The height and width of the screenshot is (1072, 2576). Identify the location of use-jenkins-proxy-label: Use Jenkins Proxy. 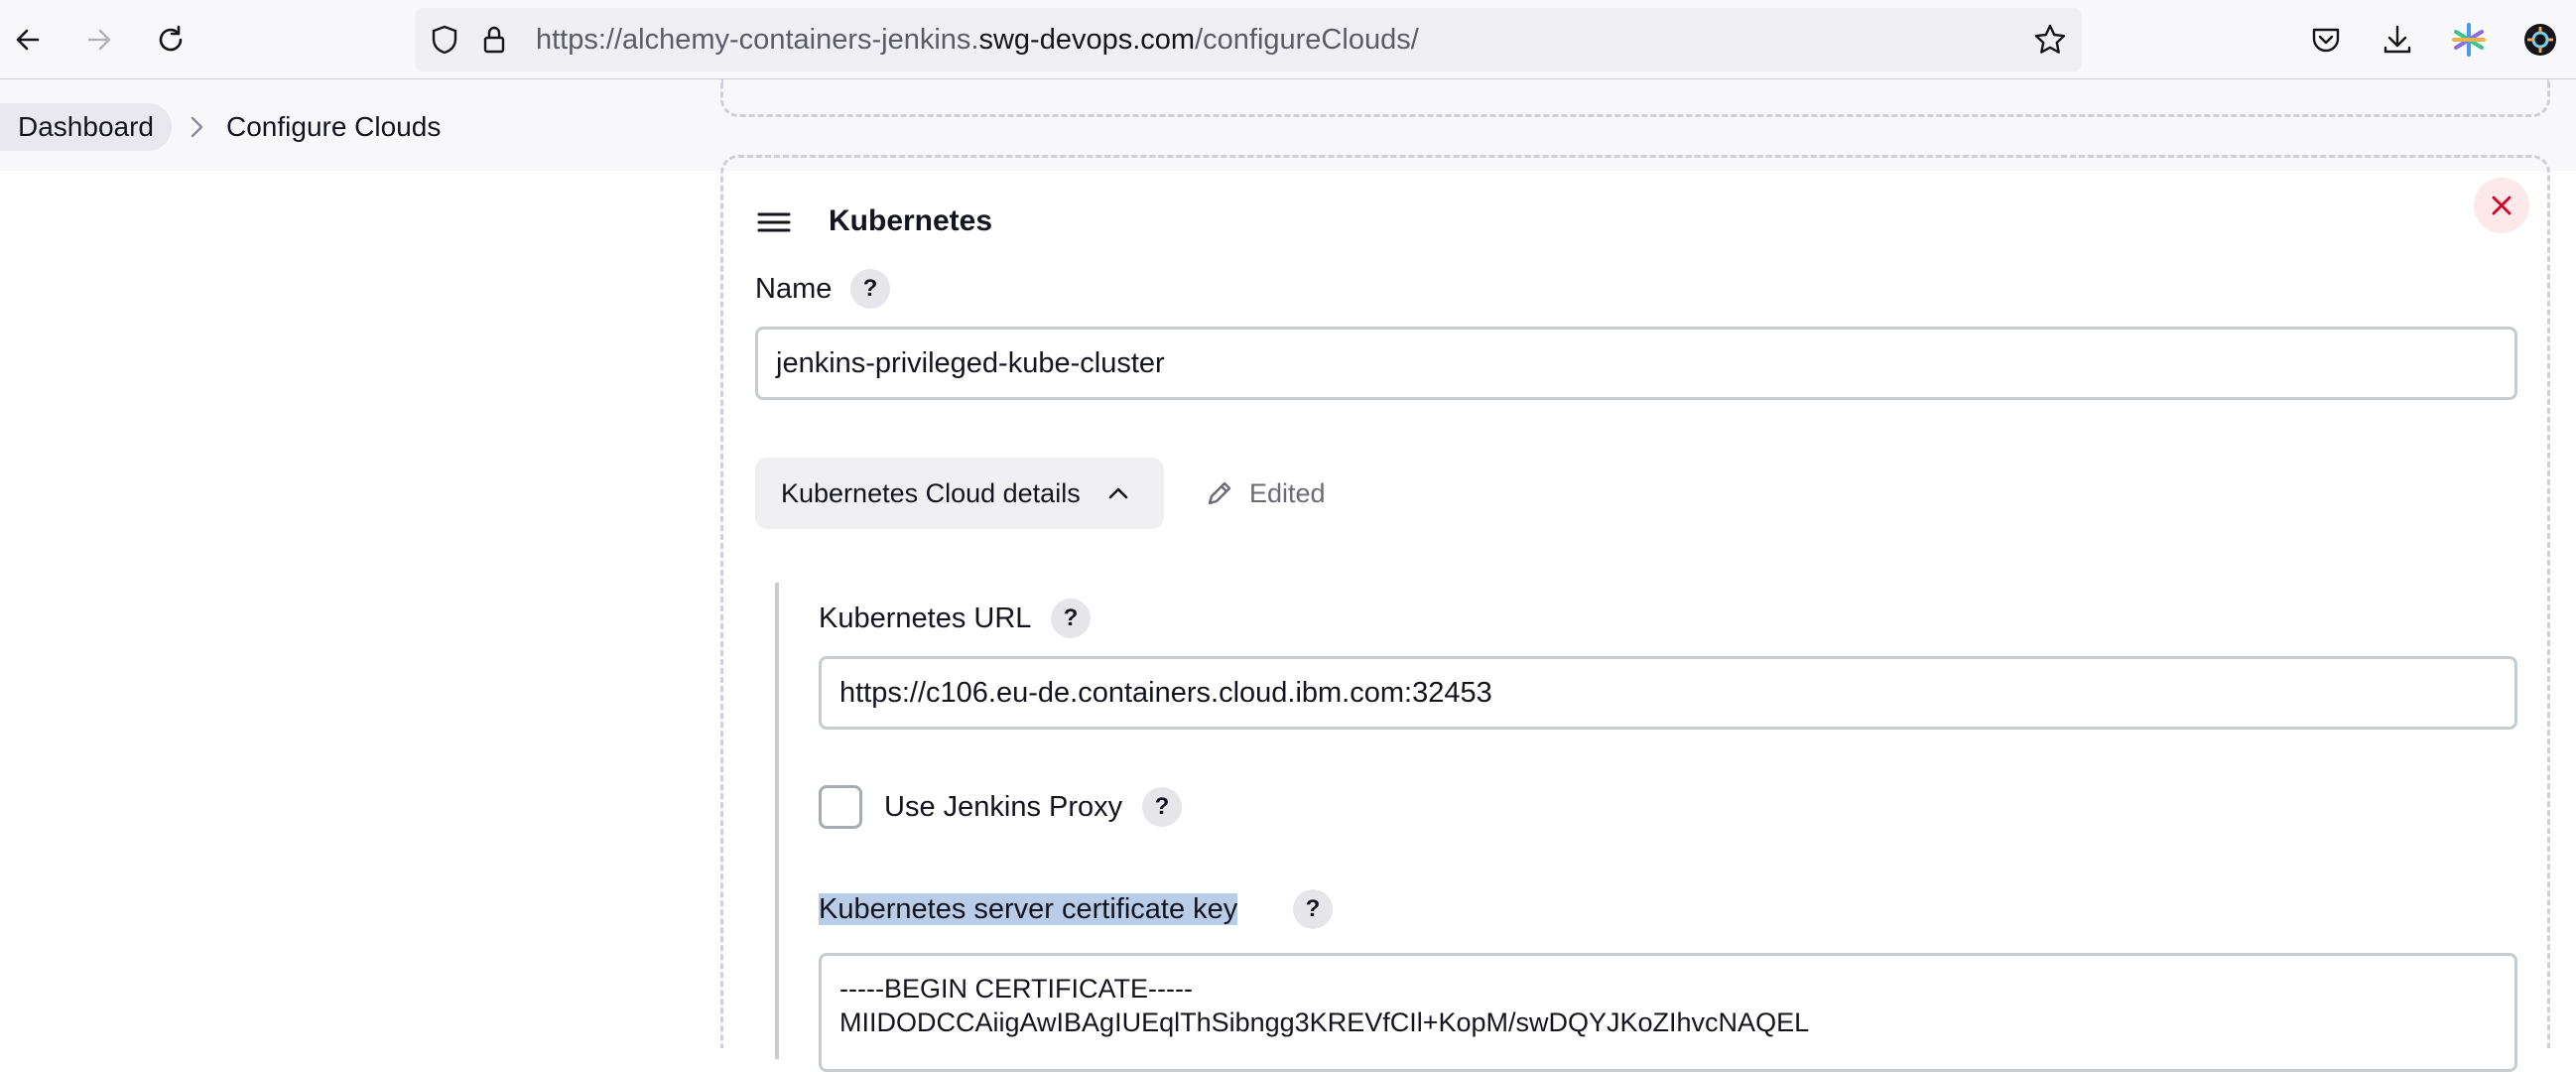
(1003, 807).